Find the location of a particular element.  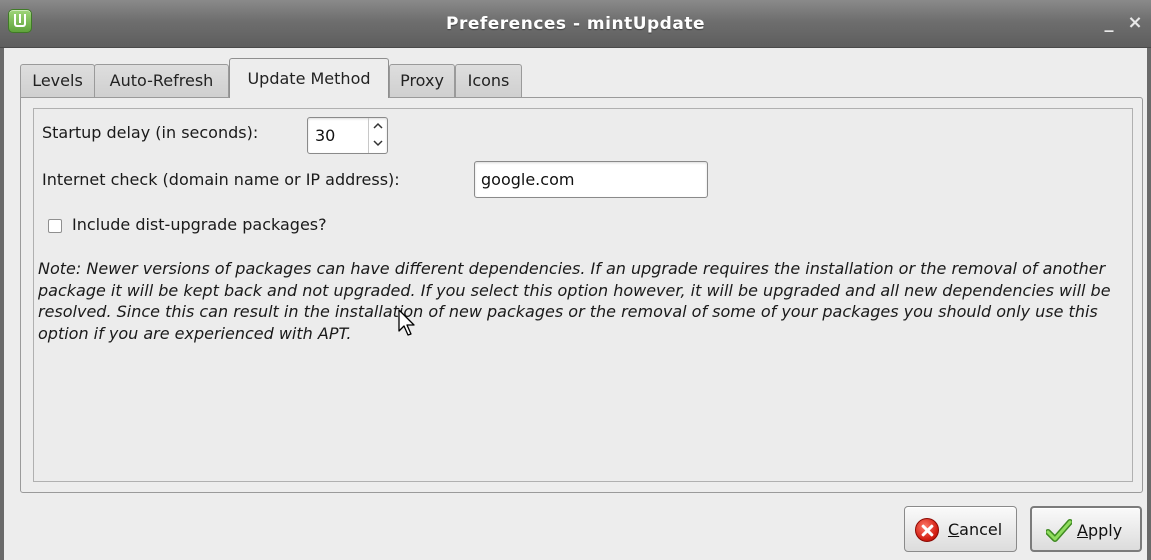

spin-up-icon is located at coordinates (378, 126).